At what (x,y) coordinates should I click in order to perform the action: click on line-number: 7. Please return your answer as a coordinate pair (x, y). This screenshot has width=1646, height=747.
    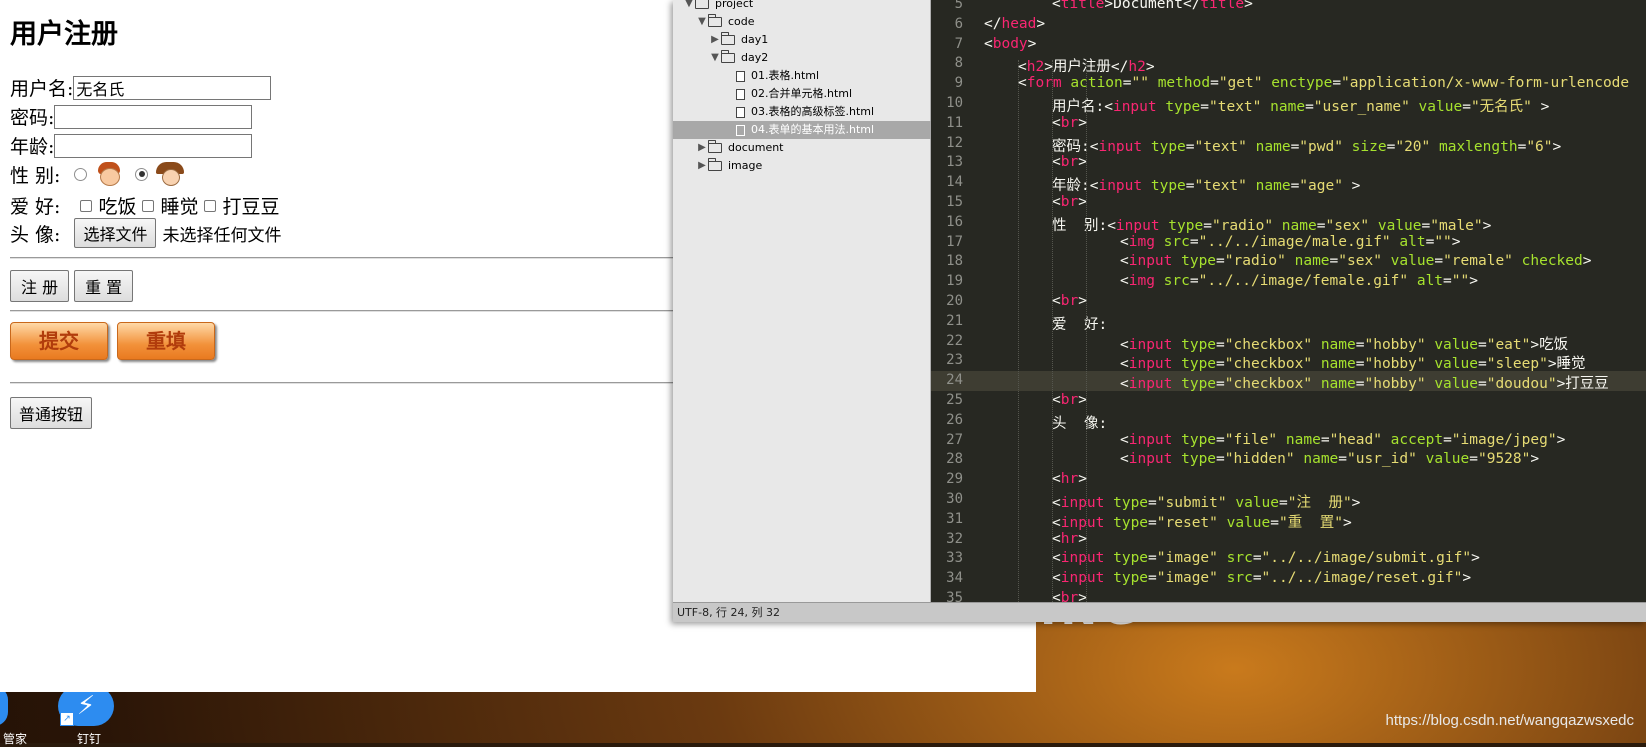
    Looking at the image, I should click on (958, 43).